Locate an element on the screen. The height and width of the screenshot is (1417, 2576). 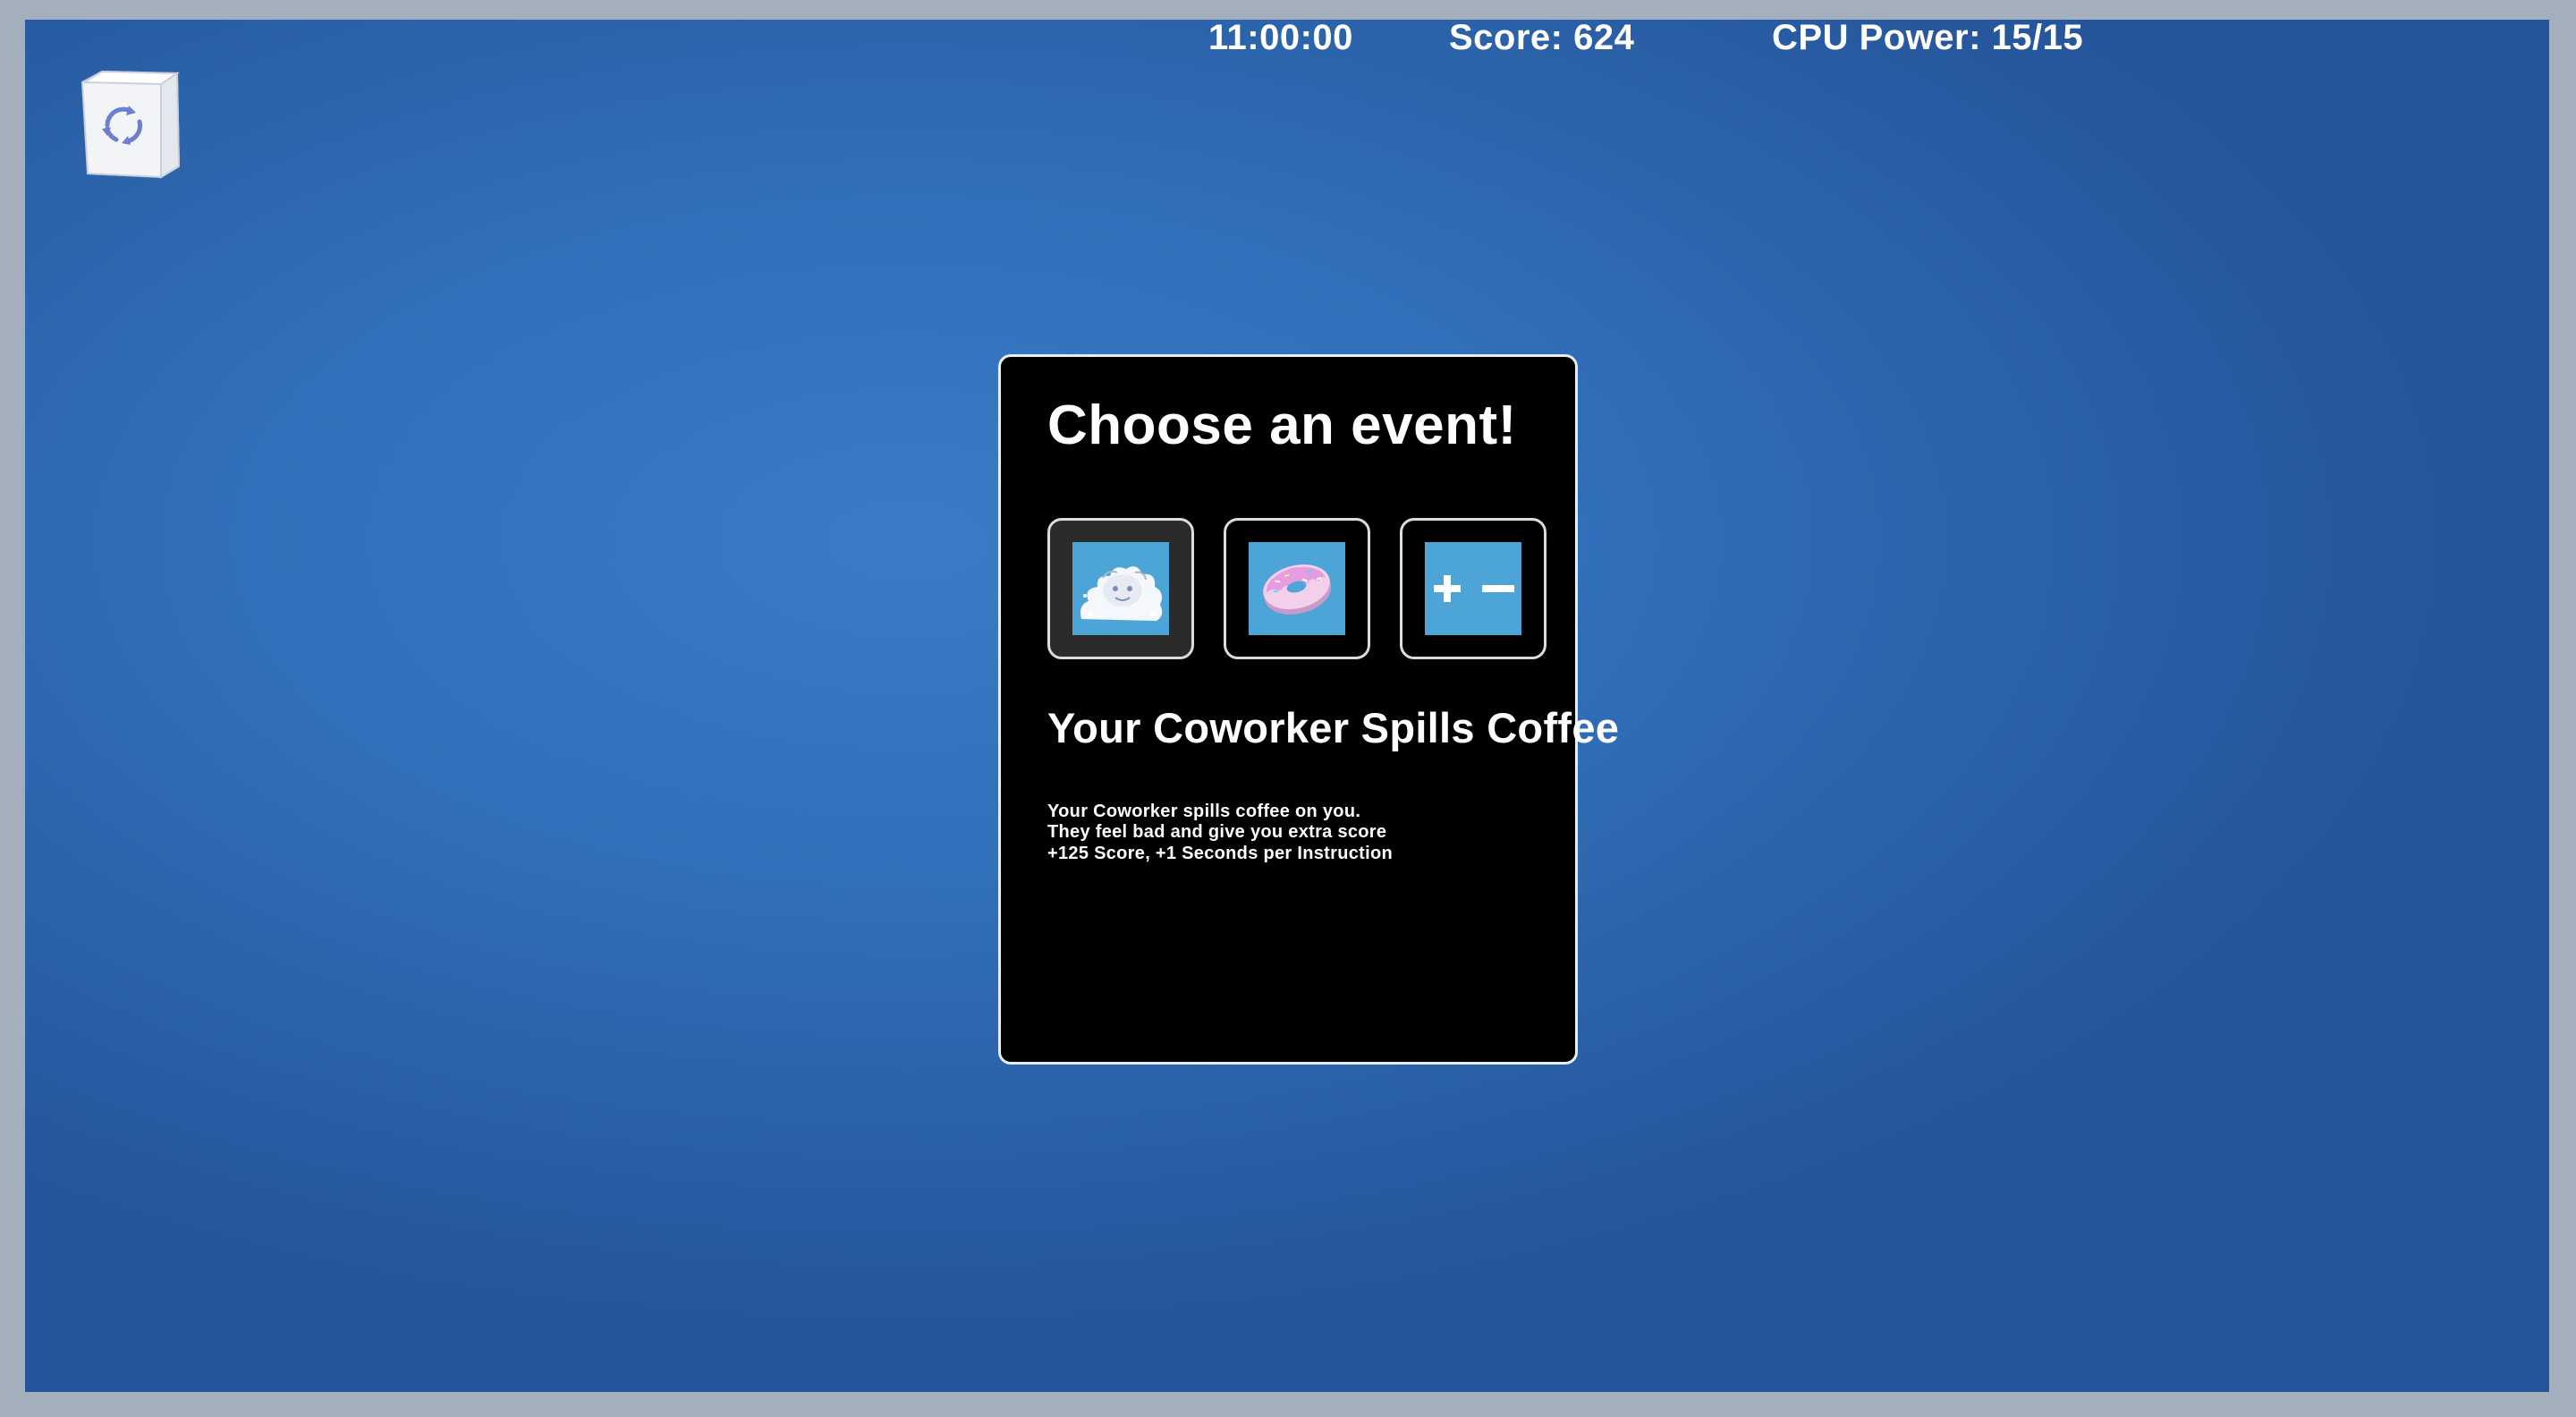
event-option-plus-minus is located at coordinates (1473, 588).